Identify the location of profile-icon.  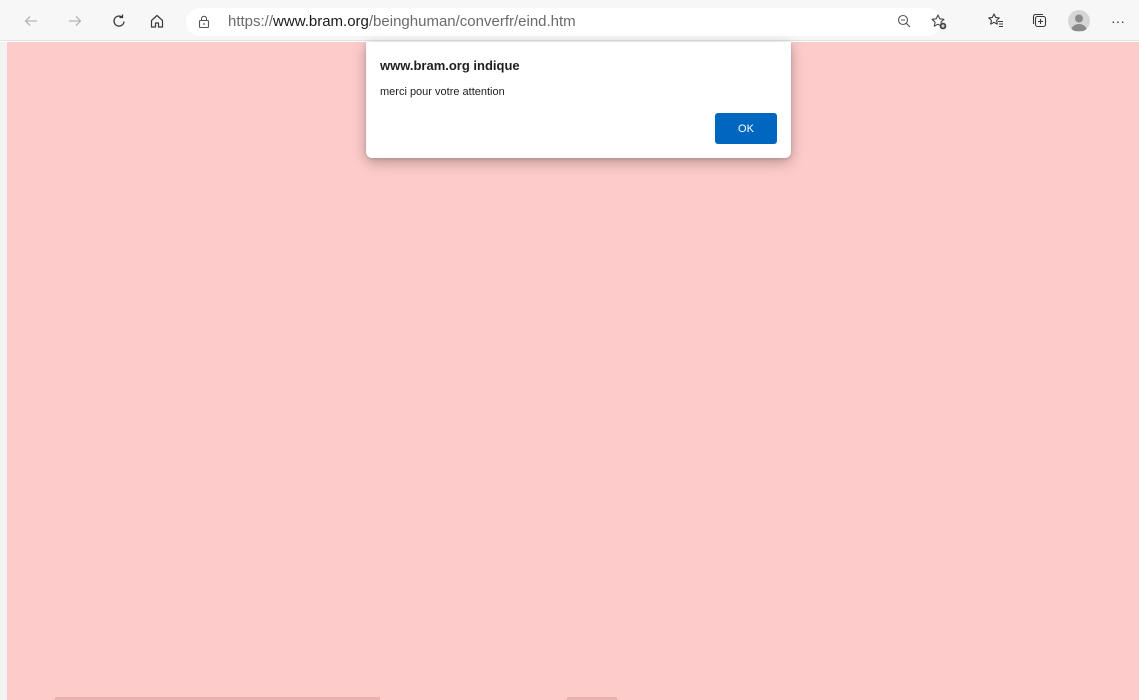
(1079, 23).